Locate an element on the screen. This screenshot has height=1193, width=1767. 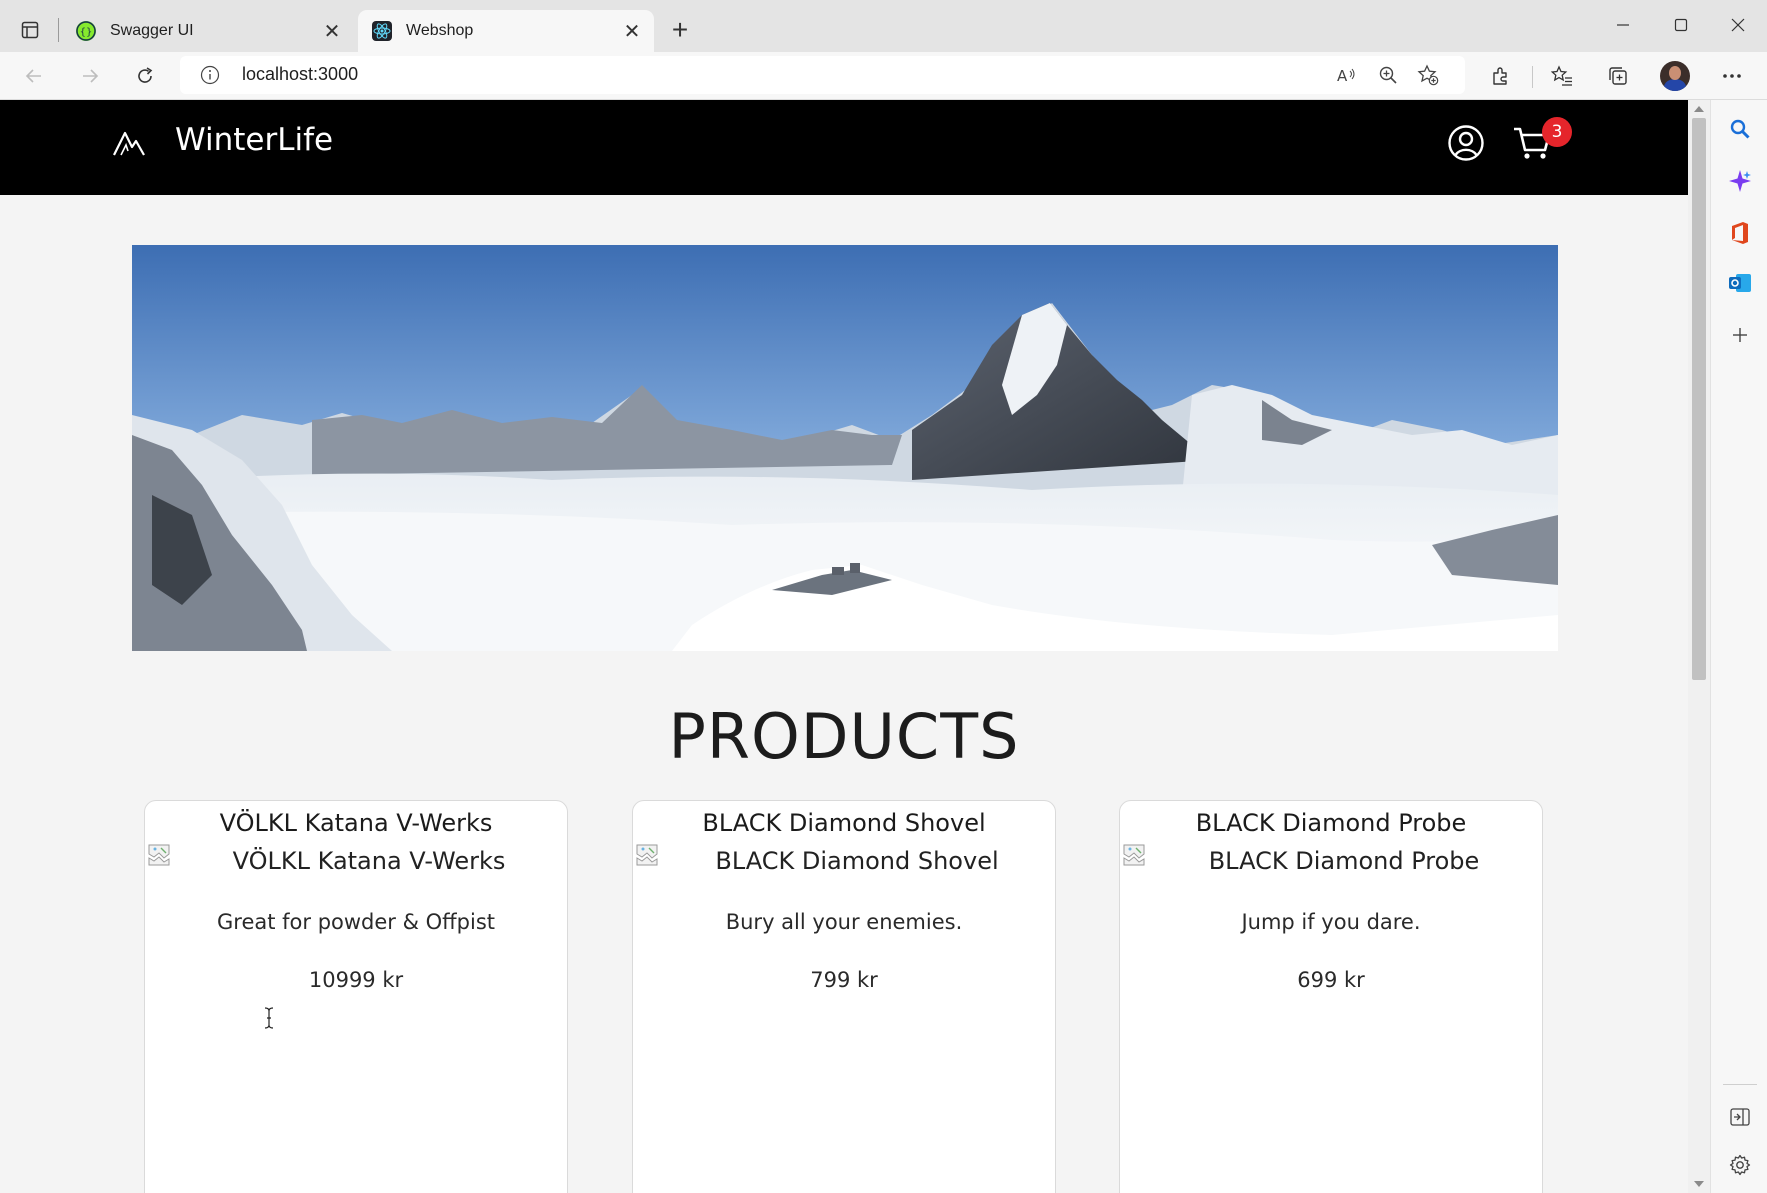
extensions-icon is located at coordinates (1501, 76).